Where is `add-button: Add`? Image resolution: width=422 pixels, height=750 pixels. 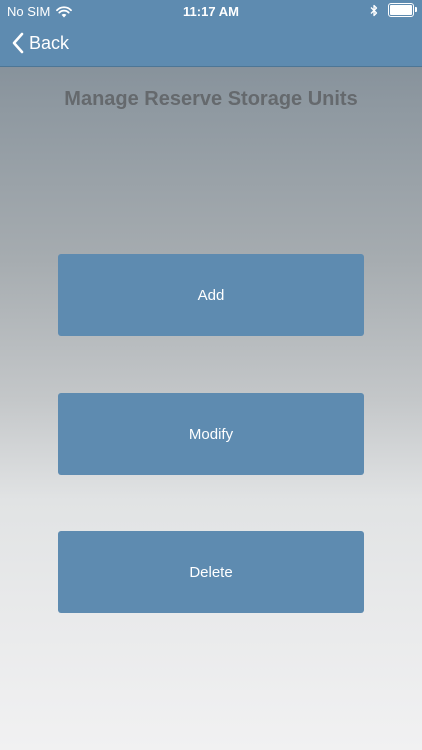 add-button: Add is located at coordinates (211, 295).